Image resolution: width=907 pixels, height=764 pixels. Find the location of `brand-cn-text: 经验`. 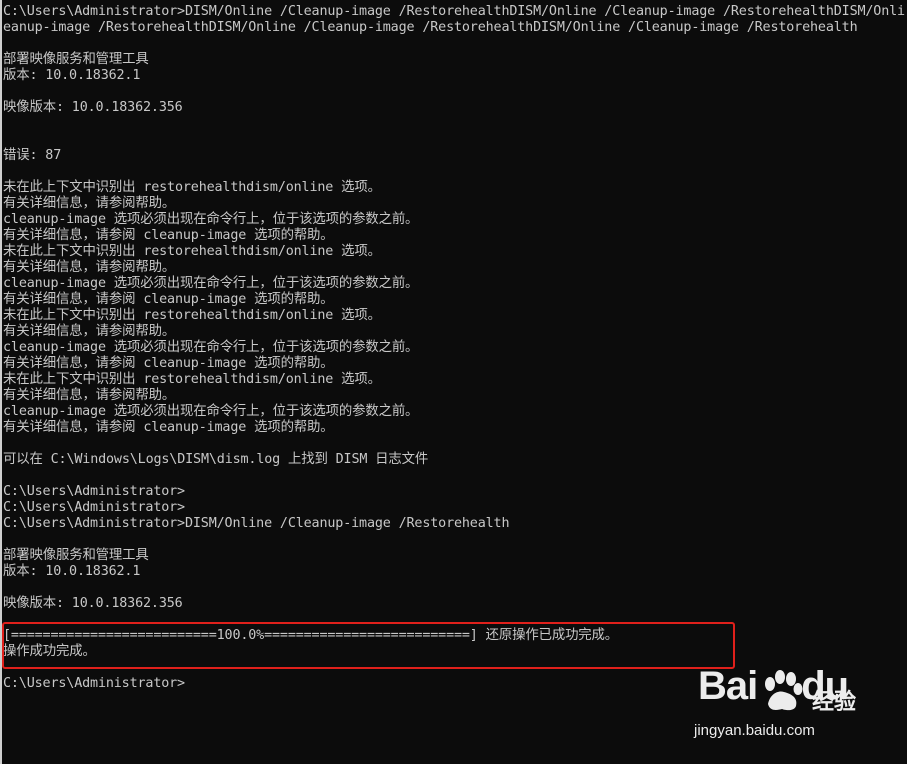

brand-cn-text: 经验 is located at coordinates (834, 702).